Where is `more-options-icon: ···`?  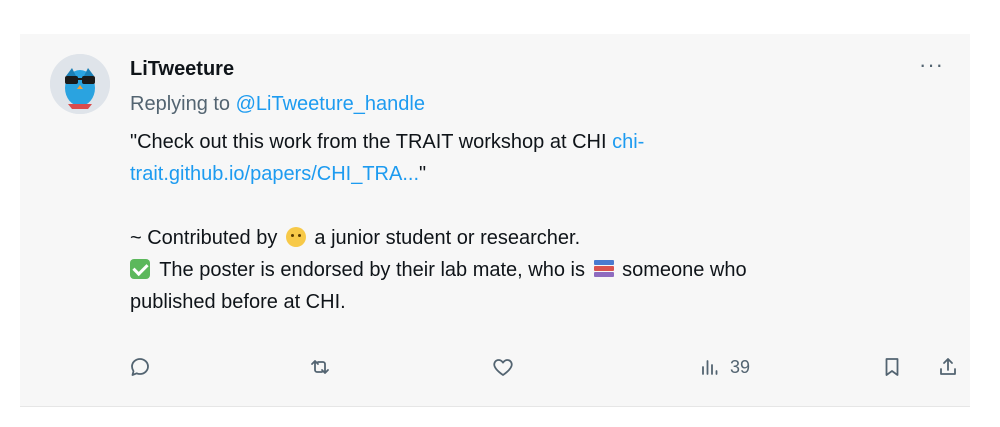
more-options-icon: ··· is located at coordinates (931, 65).